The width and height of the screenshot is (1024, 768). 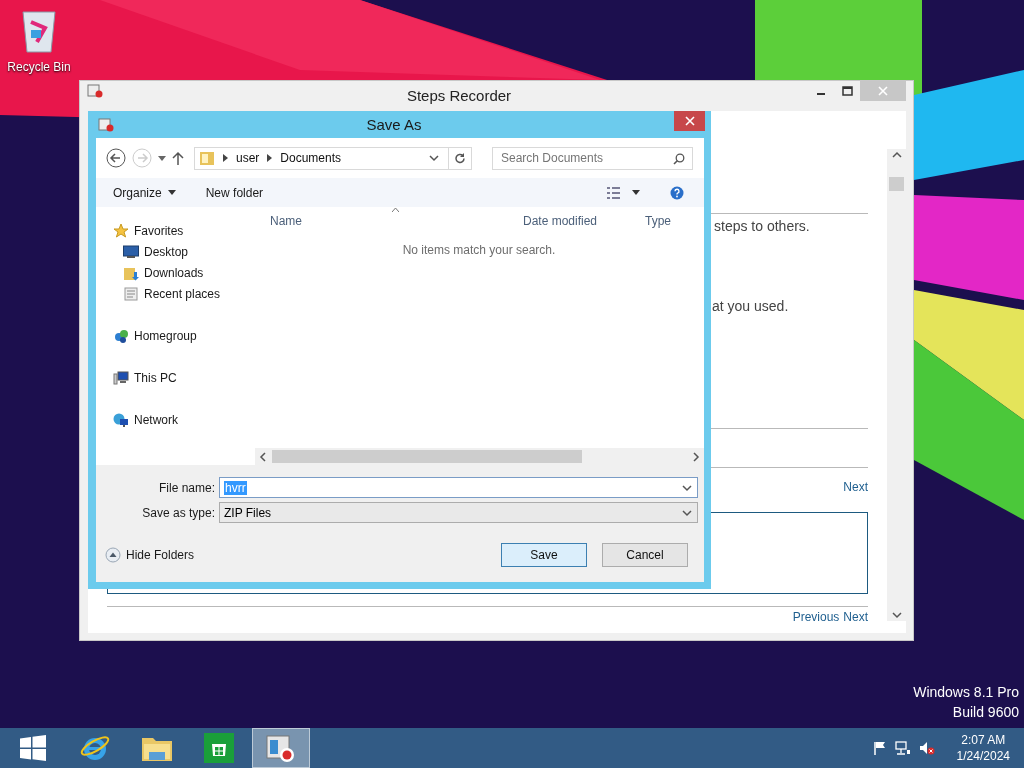 What do you see at coordinates (479, 250) in the screenshot?
I see `empty-message: No items match your search.` at bounding box center [479, 250].